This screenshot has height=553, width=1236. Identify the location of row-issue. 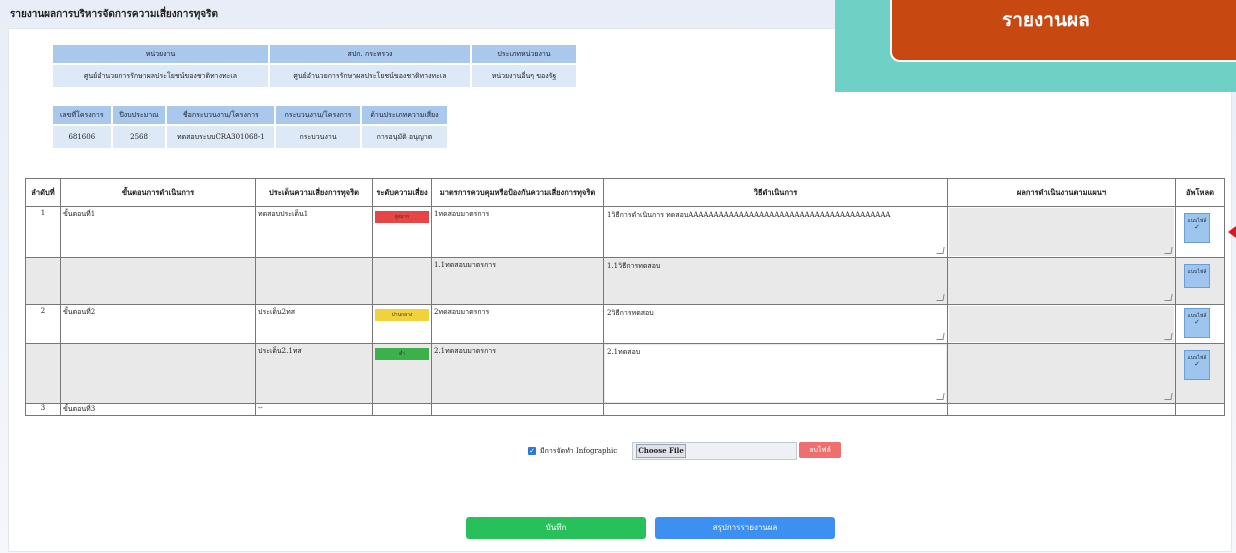
(314, 281).